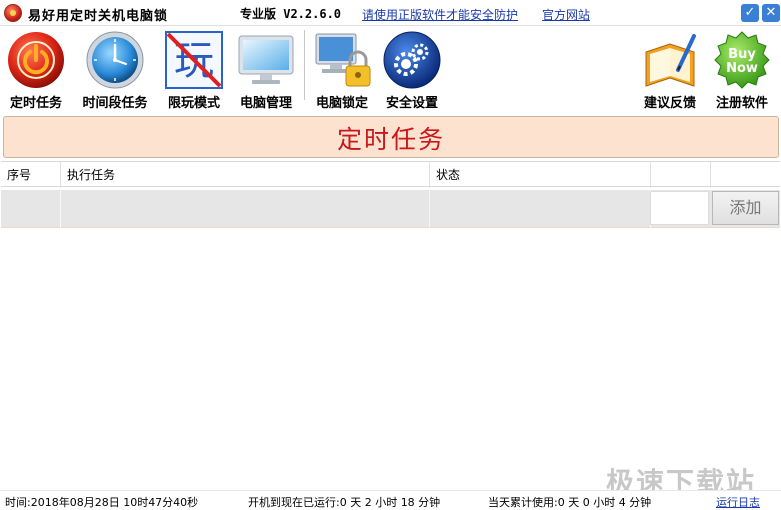 Image resolution: width=781 pixels, height=510 pixels. I want to click on status-today-usage: 当天累计使用:0 天 0 小时 4 分钟, so click(570, 502).